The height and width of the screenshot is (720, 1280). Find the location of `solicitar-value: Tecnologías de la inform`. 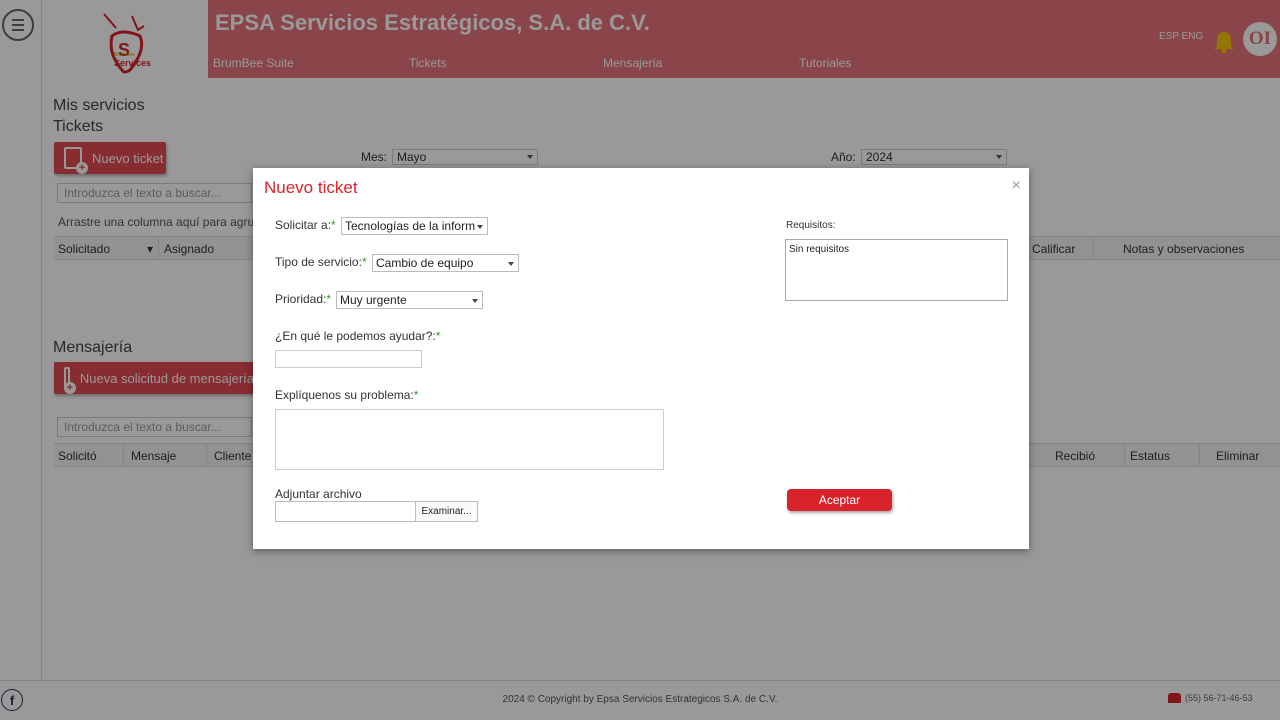

solicitar-value: Tecnologías de la inform is located at coordinates (410, 226).